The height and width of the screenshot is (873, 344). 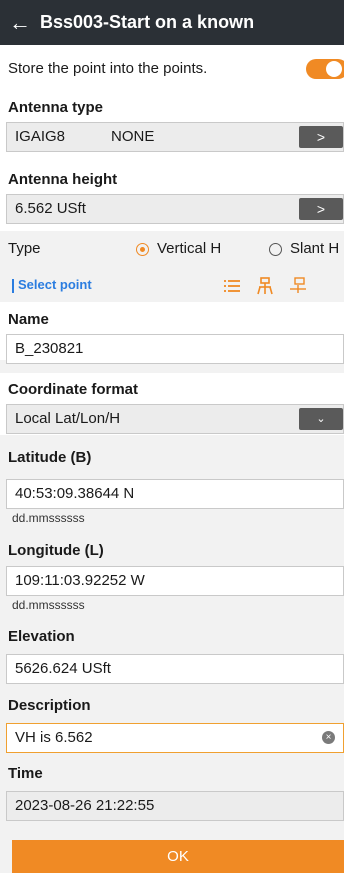 What do you see at coordinates (24, 248) in the screenshot?
I see `type-label: Type` at bounding box center [24, 248].